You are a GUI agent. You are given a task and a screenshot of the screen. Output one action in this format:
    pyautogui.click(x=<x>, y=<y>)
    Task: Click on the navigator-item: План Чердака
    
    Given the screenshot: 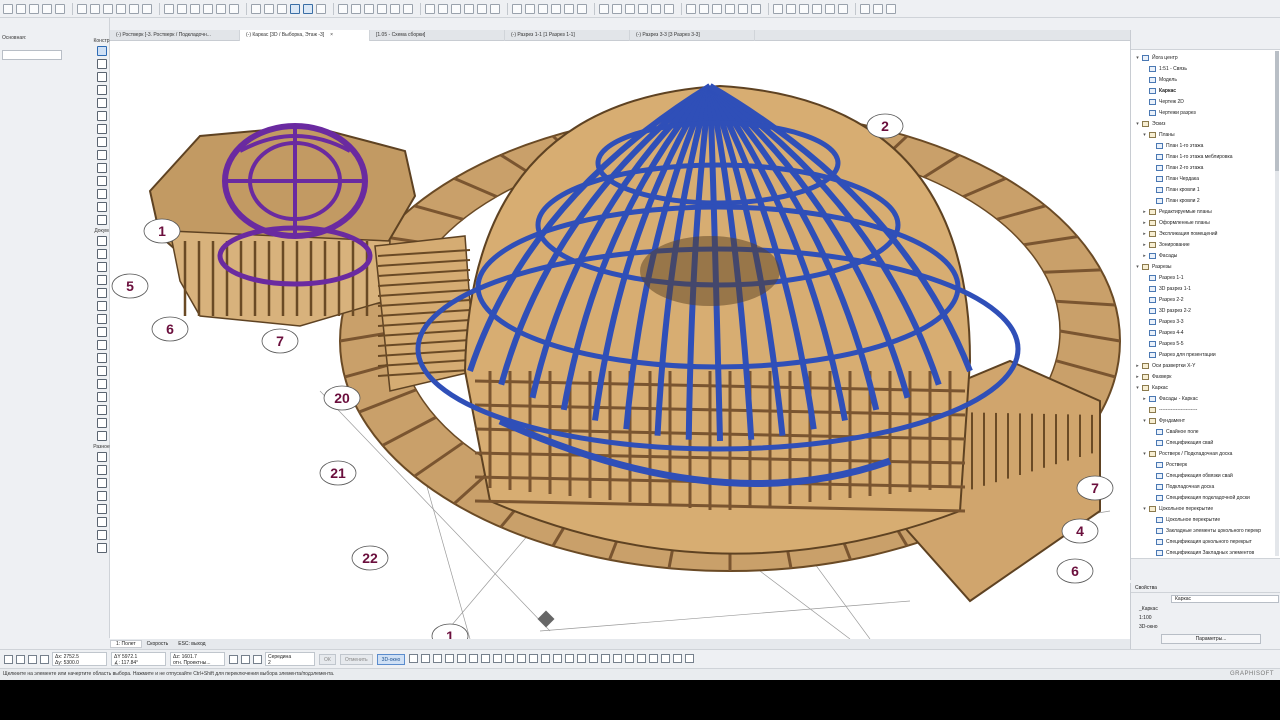 What is the action you would take?
    pyautogui.click(x=1205, y=178)
    